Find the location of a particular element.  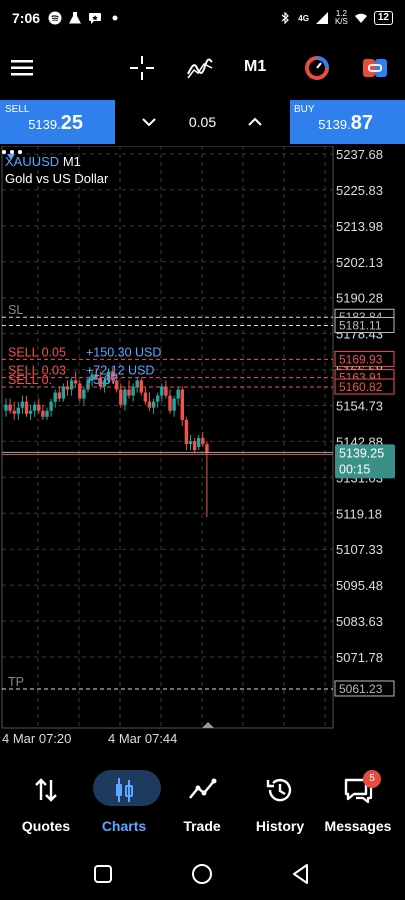

network-type: 4G is located at coordinates (303, 18).